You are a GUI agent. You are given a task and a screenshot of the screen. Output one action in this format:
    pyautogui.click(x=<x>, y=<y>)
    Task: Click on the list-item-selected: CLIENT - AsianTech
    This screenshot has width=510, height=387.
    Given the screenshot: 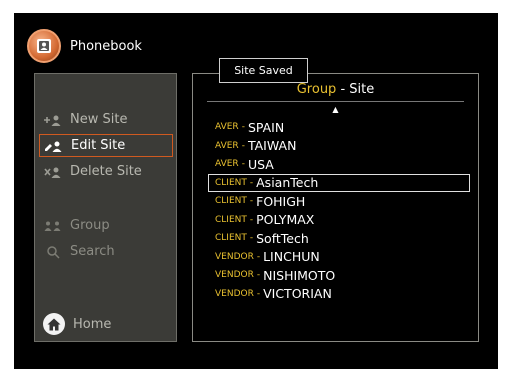 What is the action you would take?
    pyautogui.click(x=339, y=182)
    